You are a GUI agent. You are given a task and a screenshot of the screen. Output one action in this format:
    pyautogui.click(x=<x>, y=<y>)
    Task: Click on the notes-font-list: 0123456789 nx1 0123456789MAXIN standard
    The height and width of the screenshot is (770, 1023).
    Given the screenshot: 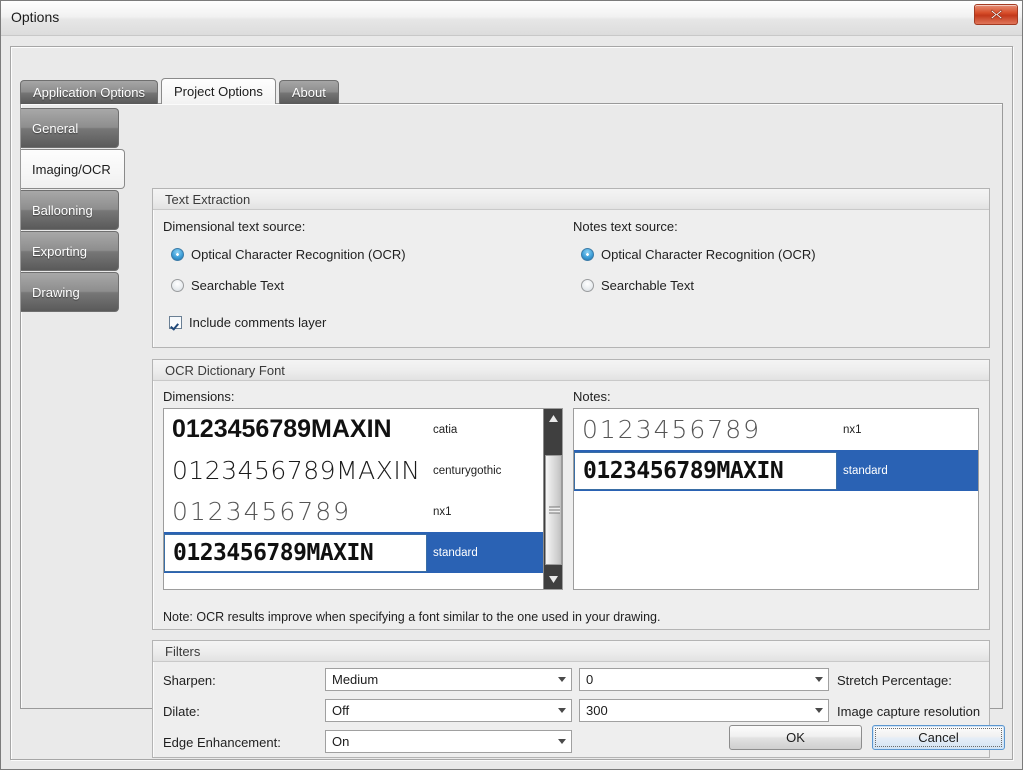 What is the action you would take?
    pyautogui.click(x=776, y=499)
    